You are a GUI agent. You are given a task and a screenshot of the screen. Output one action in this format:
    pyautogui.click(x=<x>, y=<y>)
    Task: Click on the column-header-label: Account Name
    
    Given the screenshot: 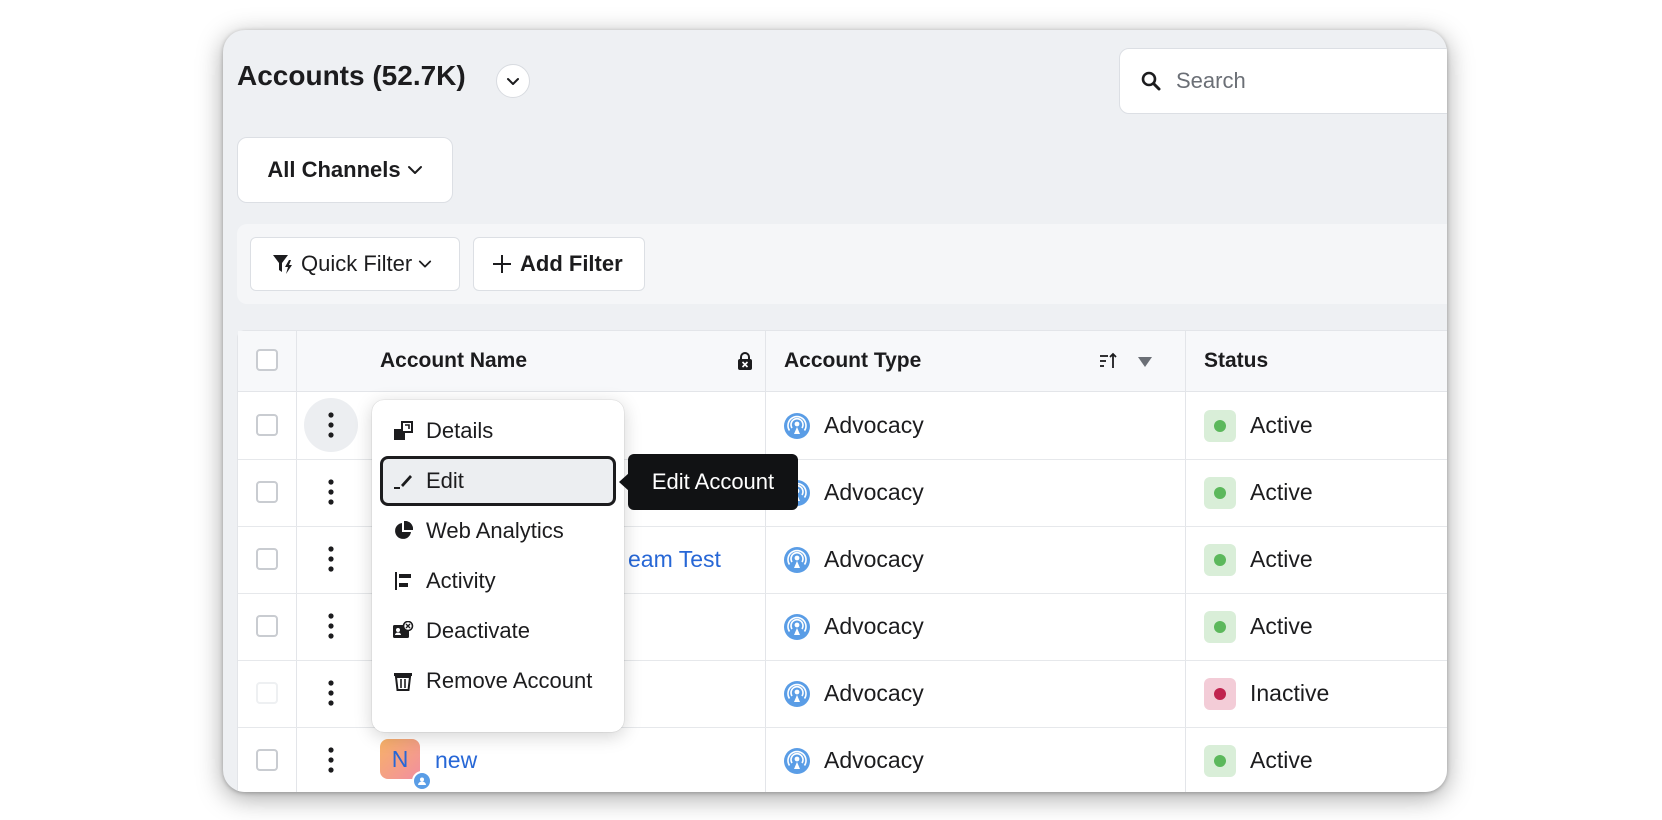 What is the action you would take?
    pyautogui.click(x=454, y=360)
    